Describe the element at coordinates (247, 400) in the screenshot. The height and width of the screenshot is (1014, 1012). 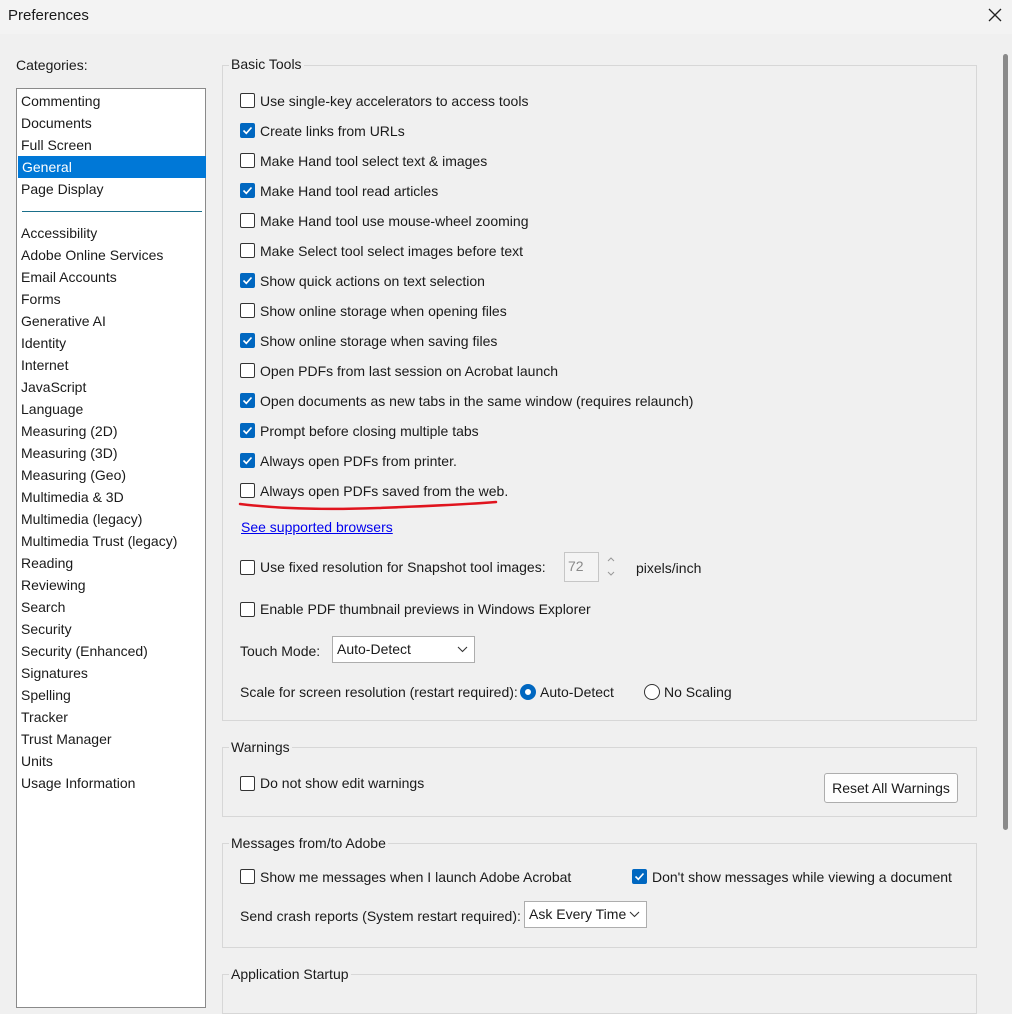
I see `open-as-tabs-checkbox` at that location.